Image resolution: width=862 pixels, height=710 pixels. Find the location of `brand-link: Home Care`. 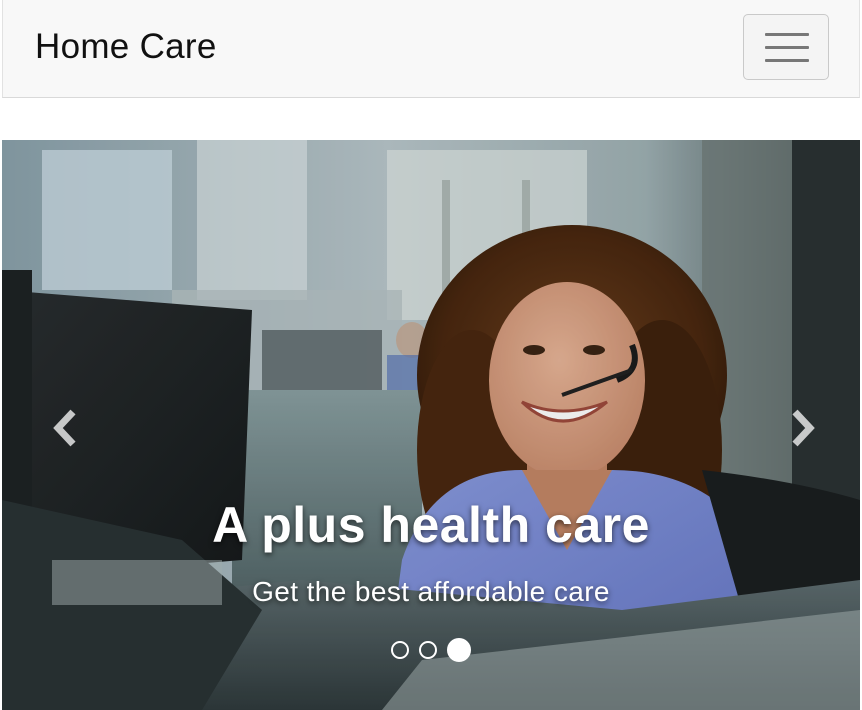

brand-link: Home Care is located at coordinates (126, 47).